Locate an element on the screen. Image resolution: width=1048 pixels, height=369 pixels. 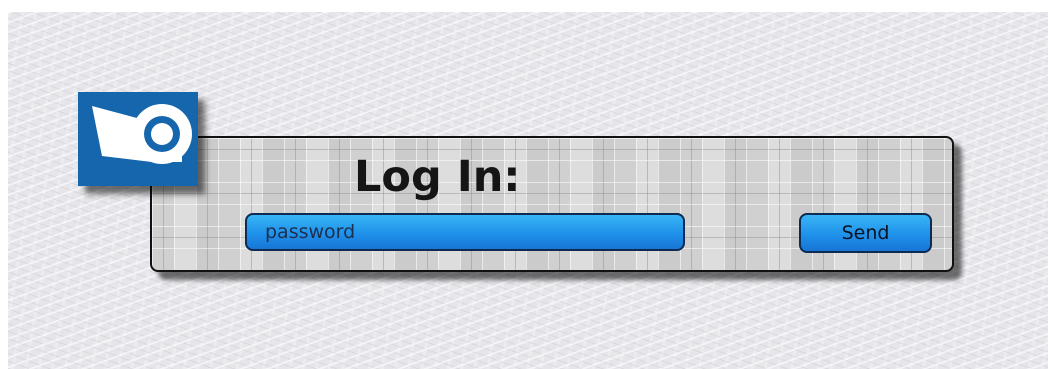
password-input is located at coordinates (465, 232).